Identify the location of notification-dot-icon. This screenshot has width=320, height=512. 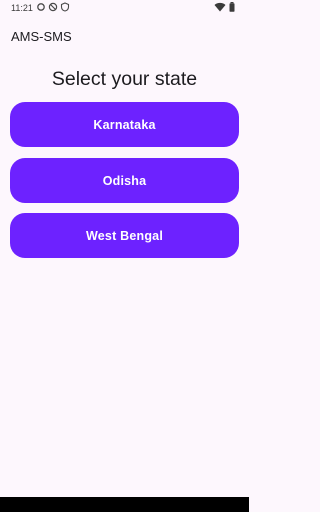
(41, 7).